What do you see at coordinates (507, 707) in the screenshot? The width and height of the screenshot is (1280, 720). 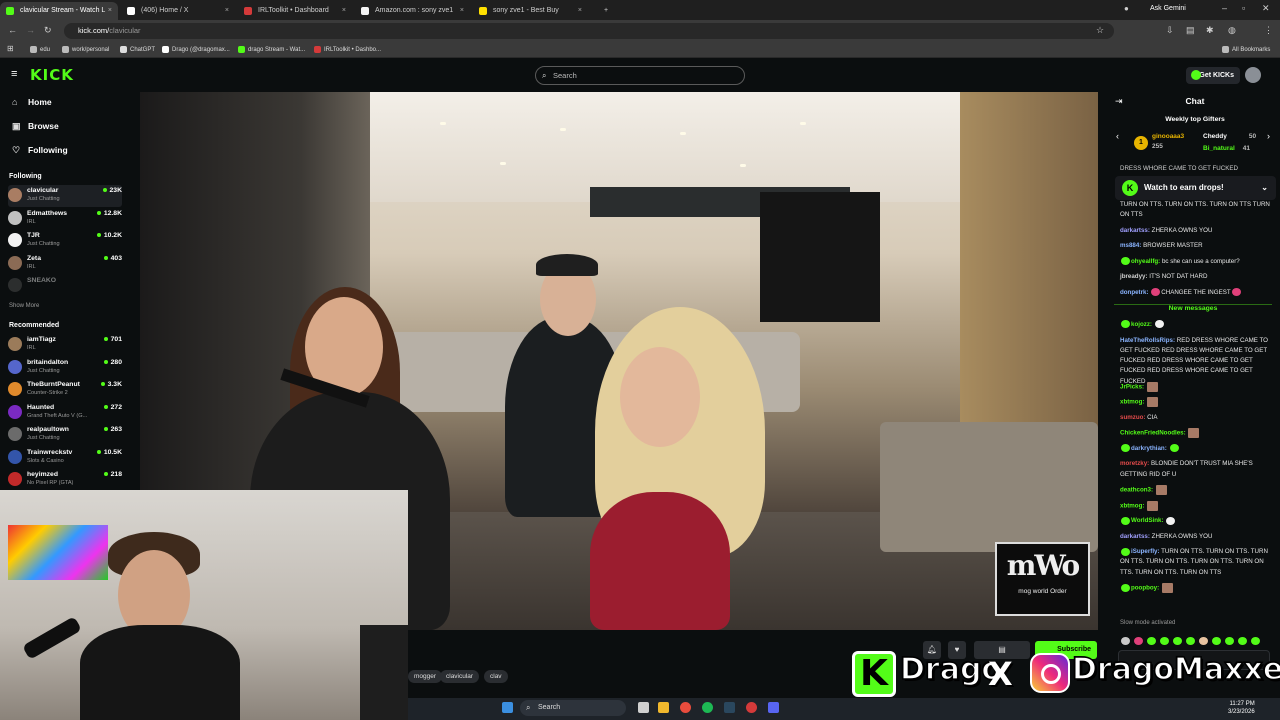 I see `windows-start-icon` at bounding box center [507, 707].